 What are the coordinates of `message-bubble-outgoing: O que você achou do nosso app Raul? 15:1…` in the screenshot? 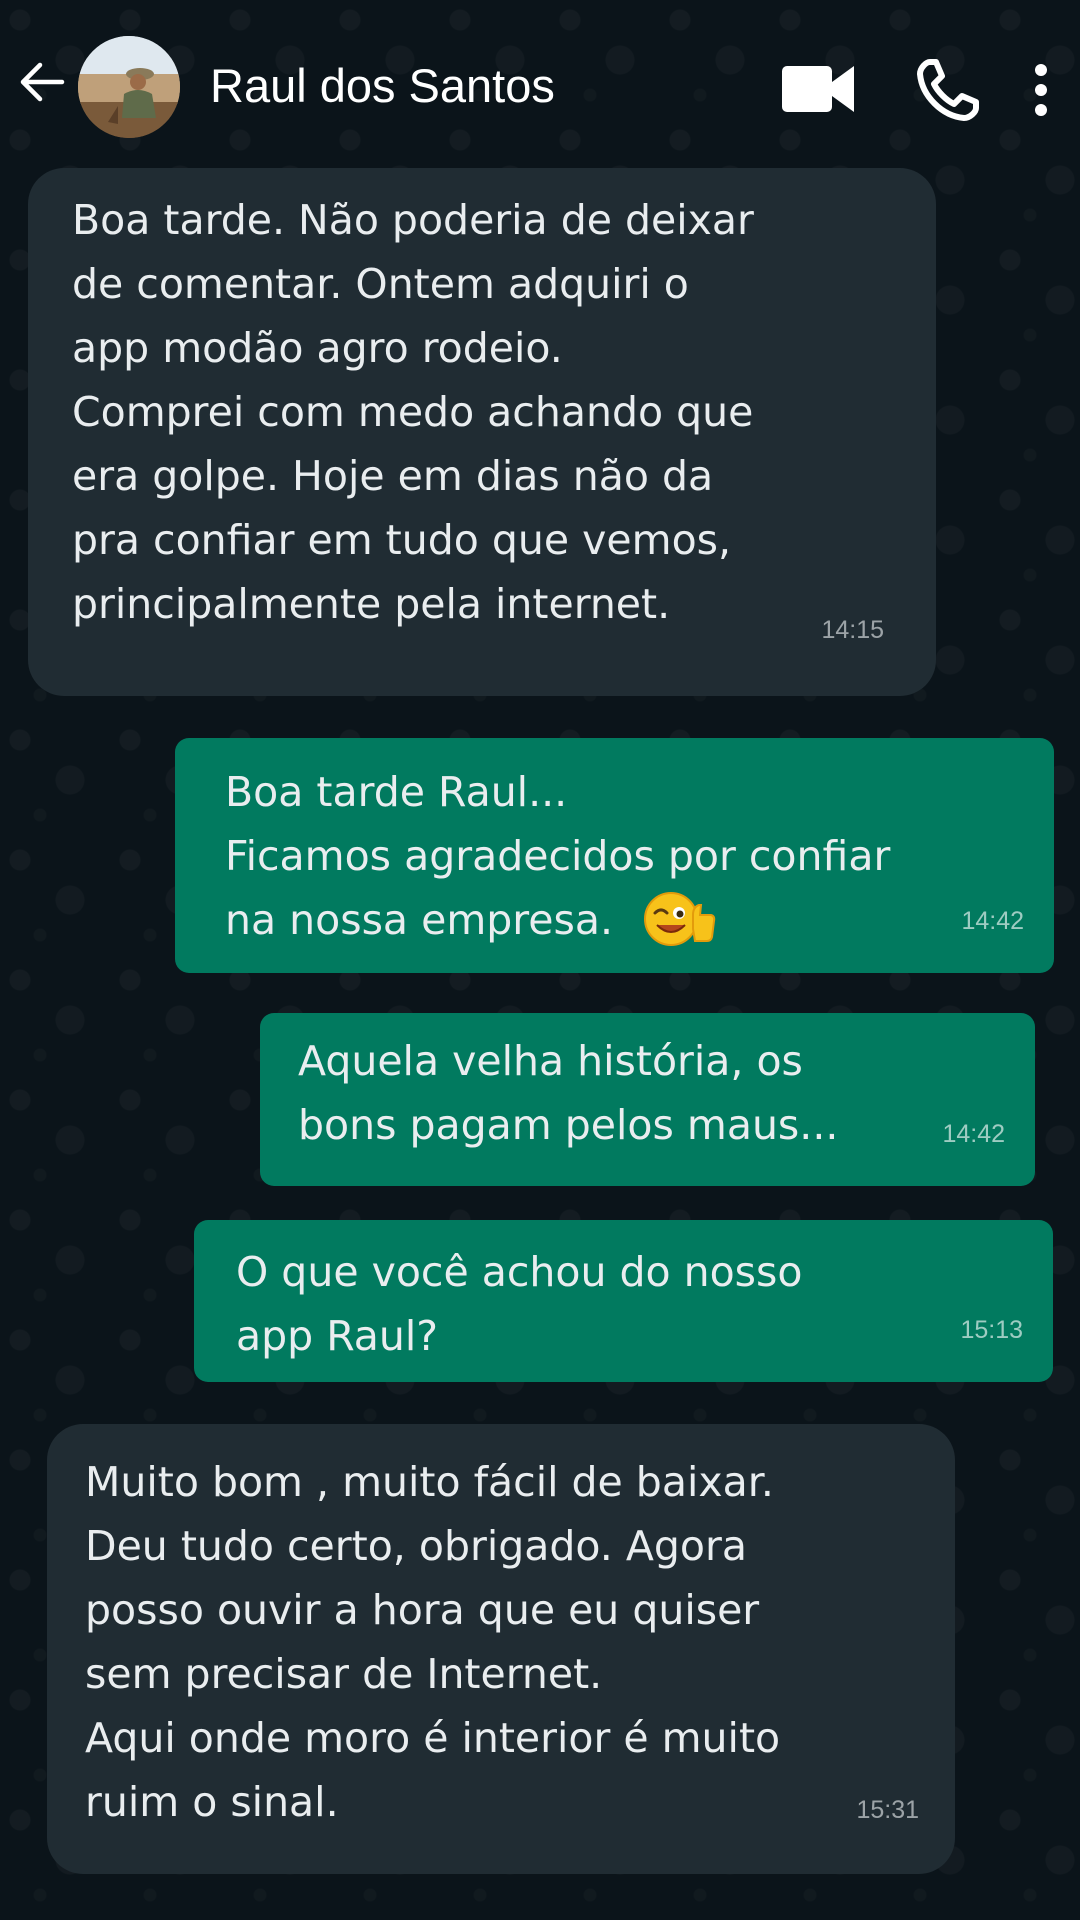 It's located at (623, 1301).